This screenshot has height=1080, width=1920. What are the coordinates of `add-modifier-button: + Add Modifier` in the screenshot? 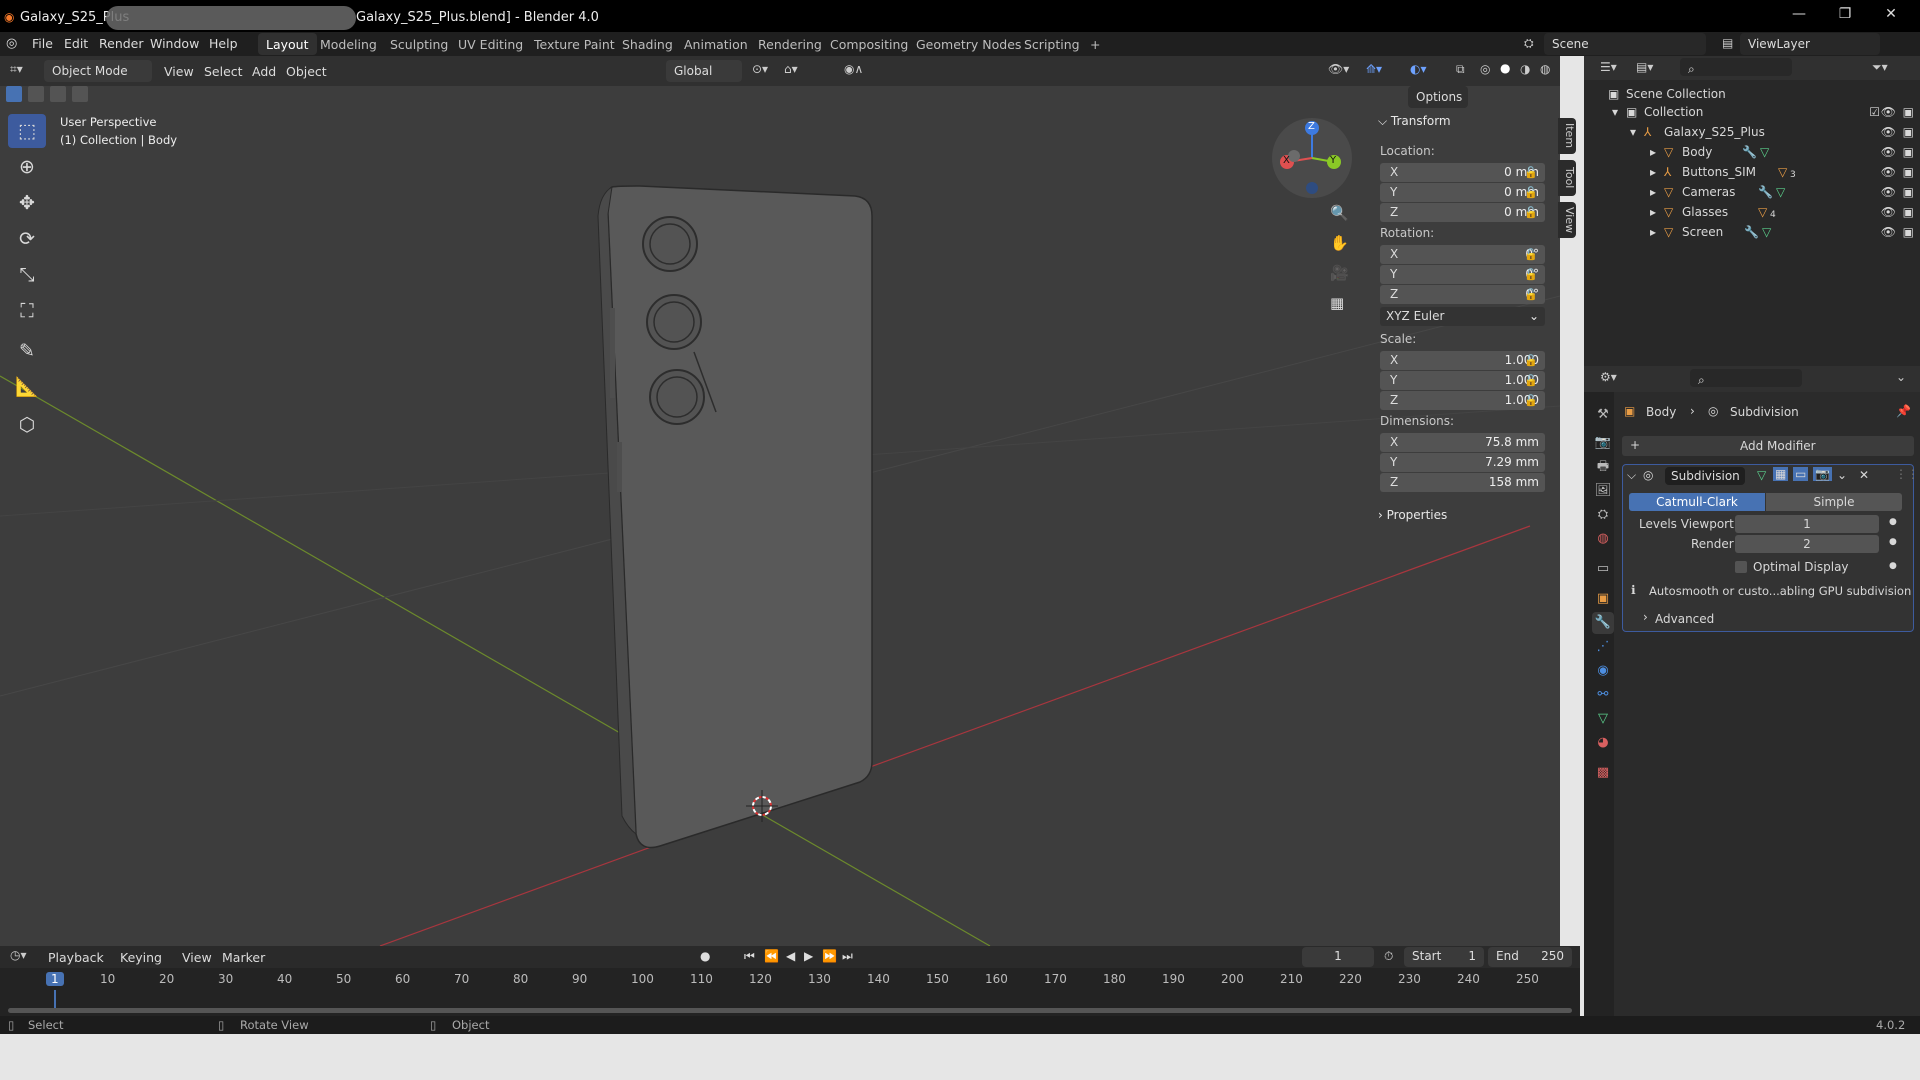 It's located at (1768, 446).